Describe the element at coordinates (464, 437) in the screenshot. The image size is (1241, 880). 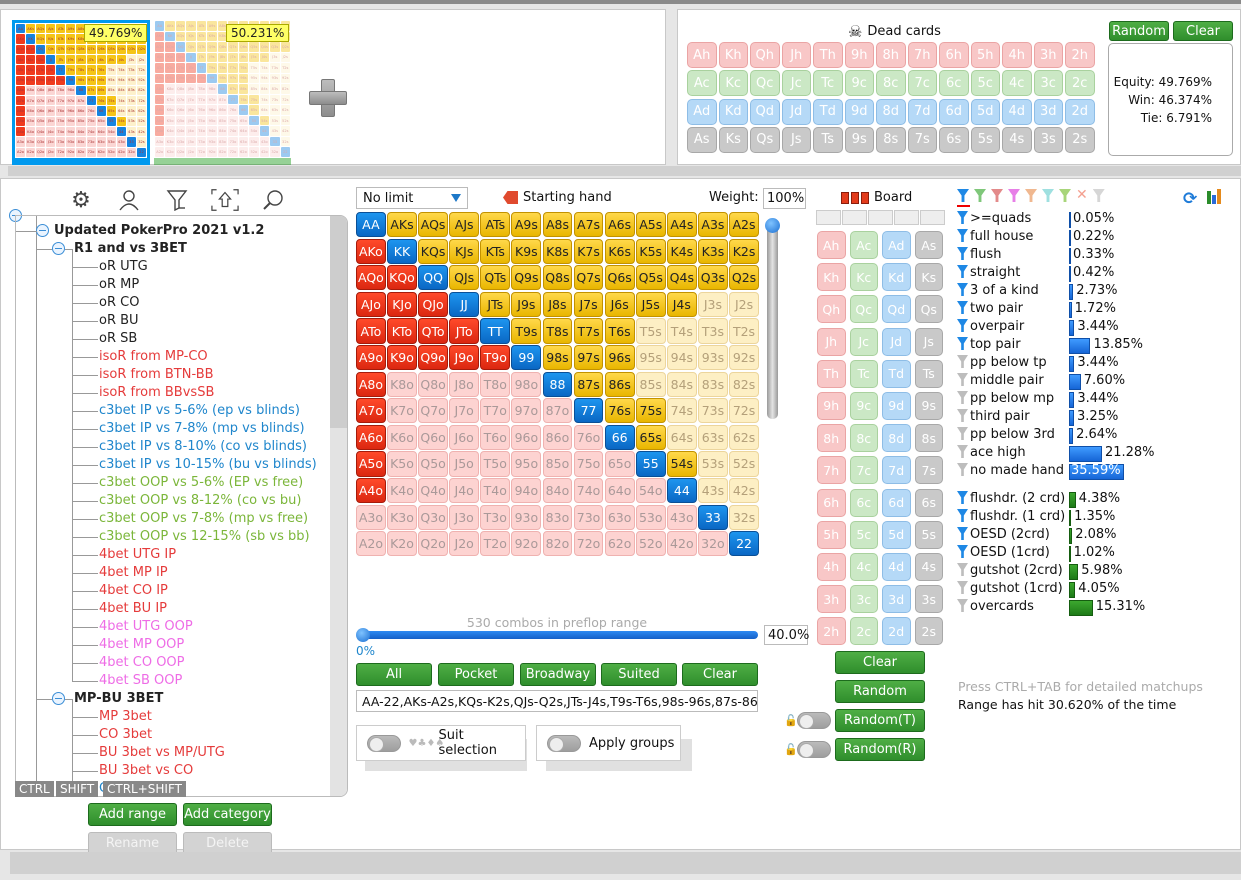
I see `hand-cell: J6o` at that location.